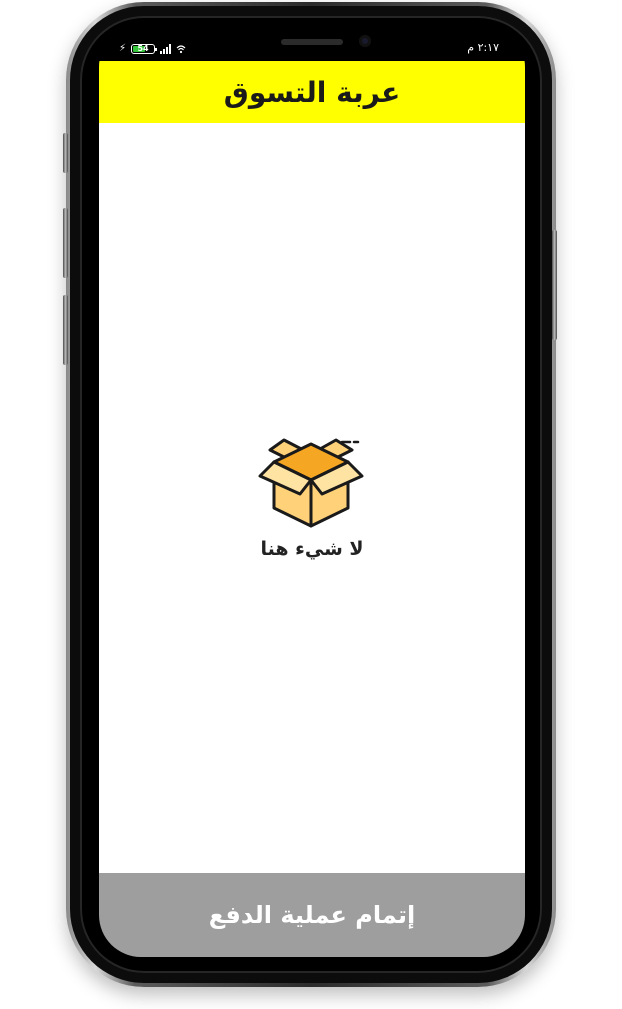 This screenshot has width=622, height=1009. What do you see at coordinates (65, 243) in the screenshot?
I see `volume-up-button` at bounding box center [65, 243].